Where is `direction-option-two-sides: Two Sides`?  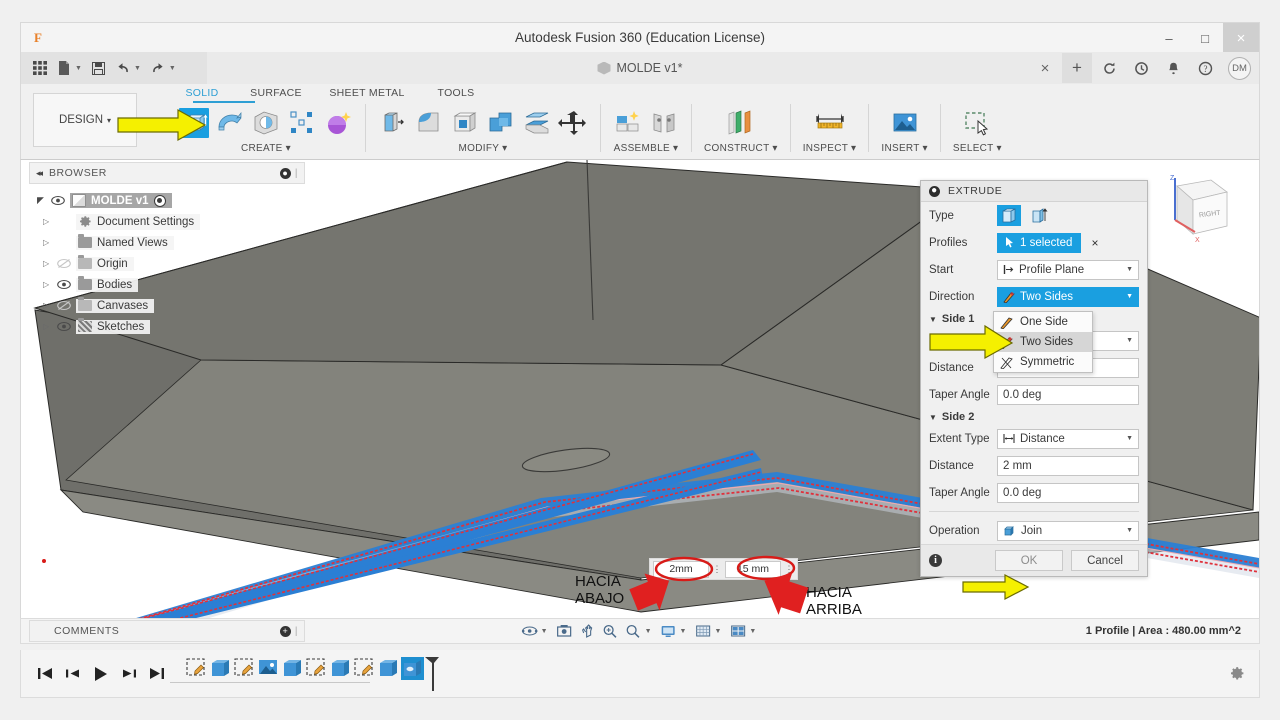
direction-option-two-sides: Two Sides is located at coordinates (1043, 342).